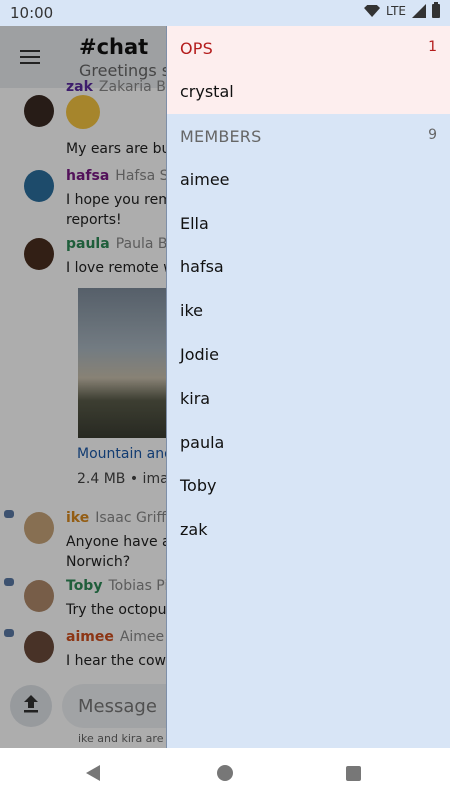 The height and width of the screenshot is (800, 450). What do you see at coordinates (196, 48) in the screenshot?
I see `ops-label: OPS` at bounding box center [196, 48].